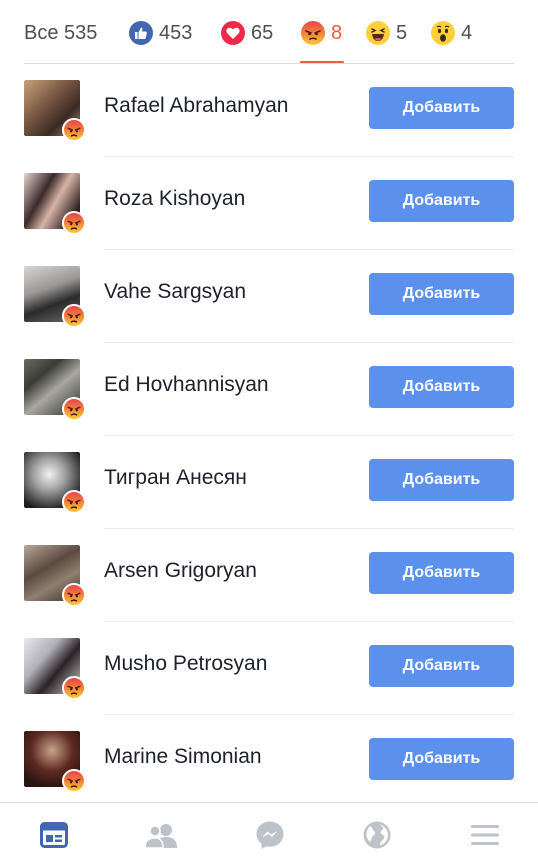 This screenshot has width=538, height=864. Describe the element at coordinates (378, 33) in the screenshot. I see `haha-reaction-icon` at that location.